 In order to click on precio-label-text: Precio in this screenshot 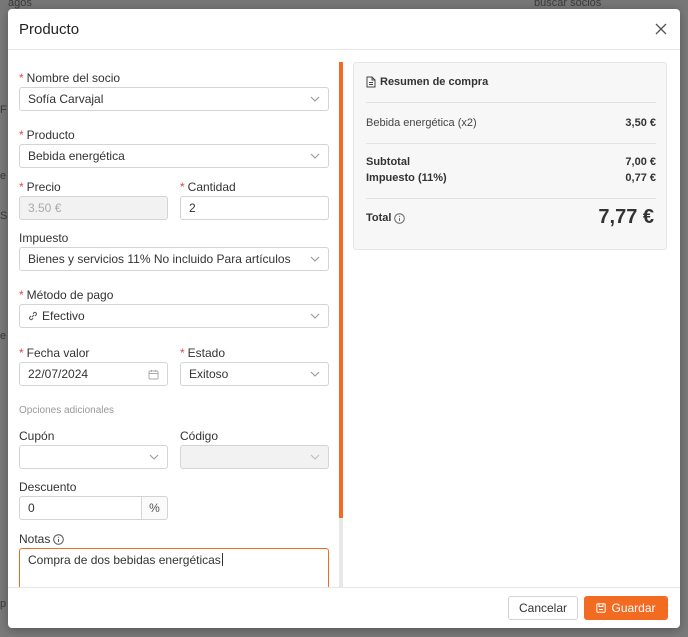, I will do `click(43, 187)`.